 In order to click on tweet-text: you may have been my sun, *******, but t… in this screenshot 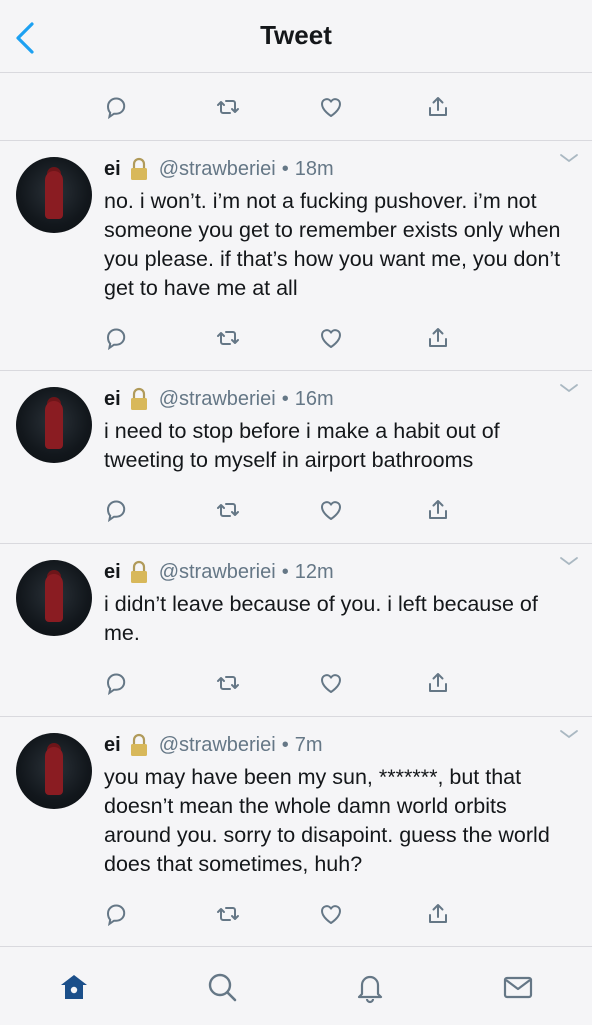, I will do `click(327, 820)`.